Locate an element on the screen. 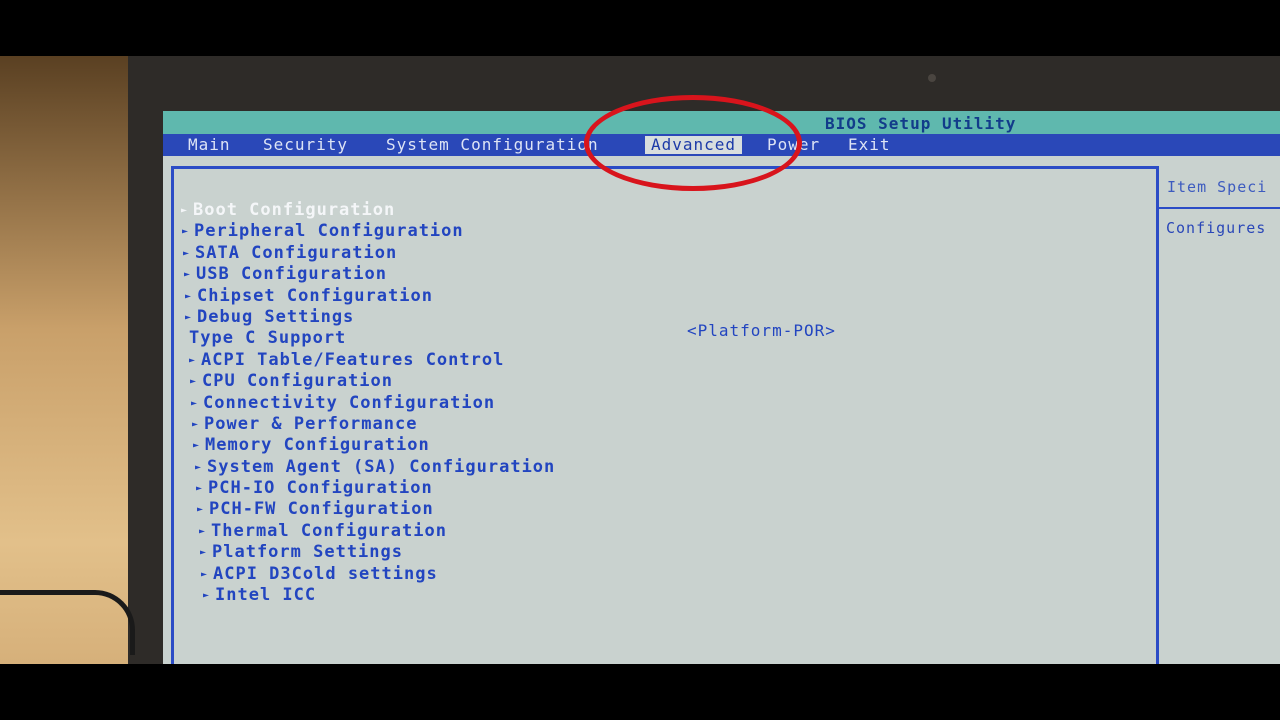 The width and height of the screenshot is (1280, 720). item-thermal-configuration: ► Thermal Configuration is located at coordinates (379, 531).